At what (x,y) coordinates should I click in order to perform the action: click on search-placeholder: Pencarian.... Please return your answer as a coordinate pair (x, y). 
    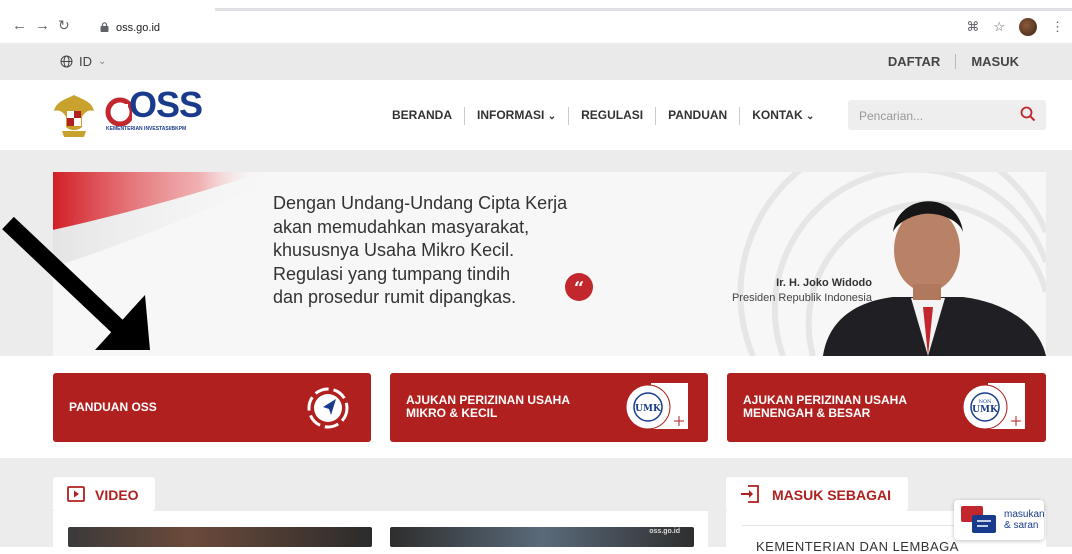
    Looking at the image, I should click on (891, 116).